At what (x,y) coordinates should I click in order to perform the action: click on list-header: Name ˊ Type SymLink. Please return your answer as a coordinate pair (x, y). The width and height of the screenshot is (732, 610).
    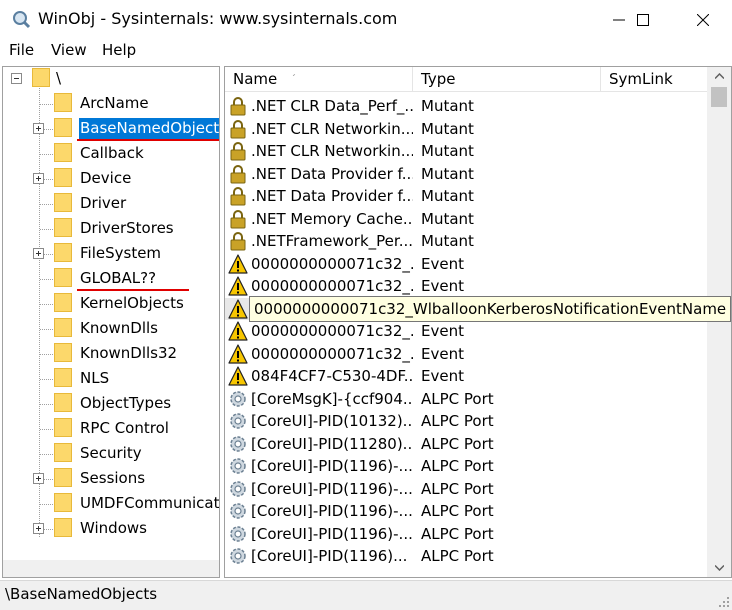
    Looking at the image, I should click on (467, 79).